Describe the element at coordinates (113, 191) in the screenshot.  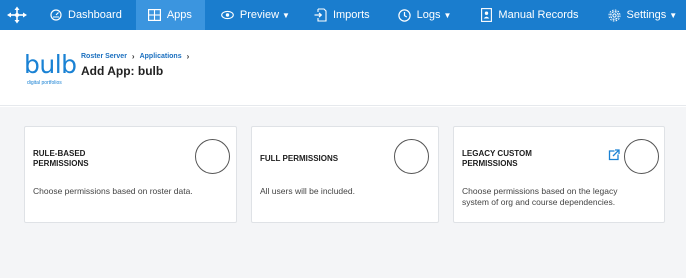
I see `card-description: Choose permissions based on roster data.` at that location.